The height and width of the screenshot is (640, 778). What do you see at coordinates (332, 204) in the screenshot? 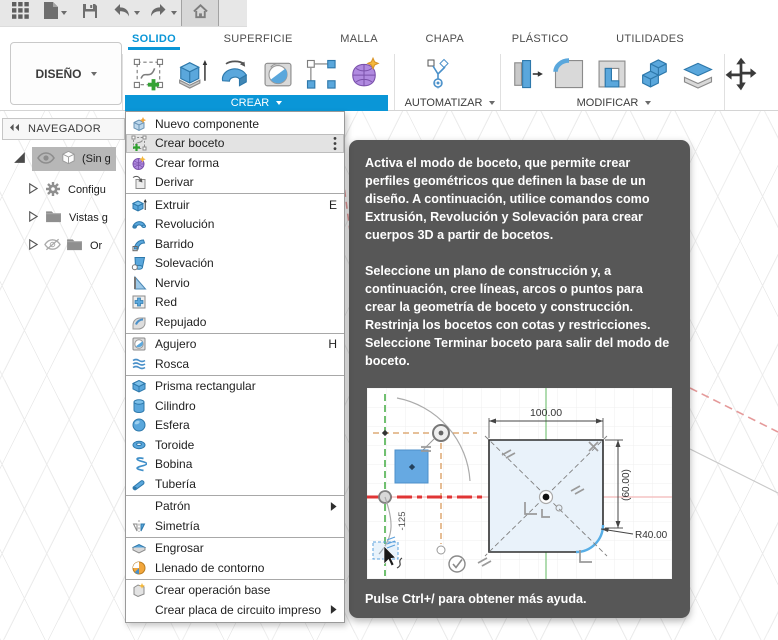
I see `menu-item-shortcut: E` at bounding box center [332, 204].